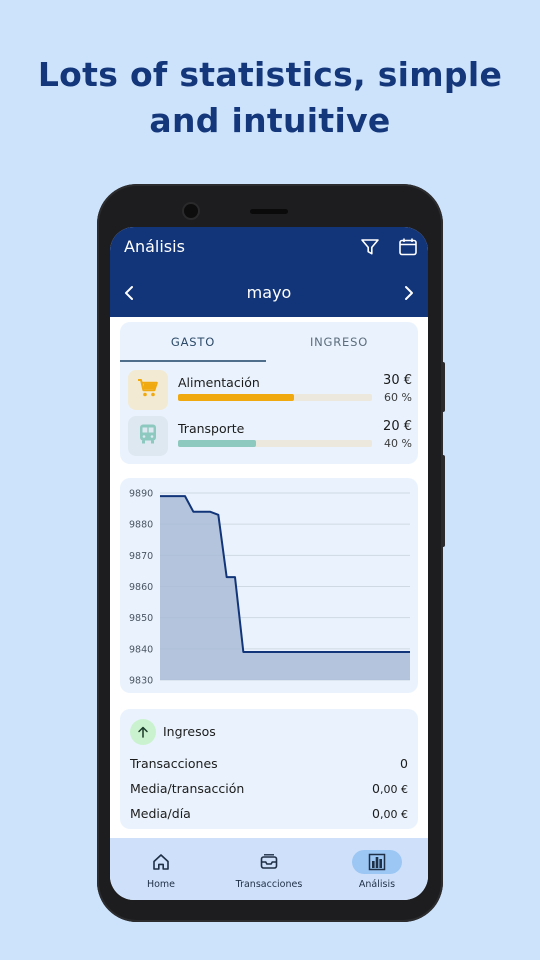 The height and width of the screenshot is (960, 540). I want to click on inbox-icon, so click(269, 862).